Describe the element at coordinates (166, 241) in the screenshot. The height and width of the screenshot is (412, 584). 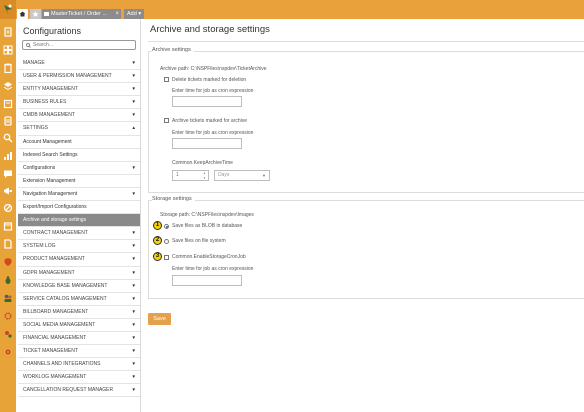
I see `save-filesystem-radio` at that location.